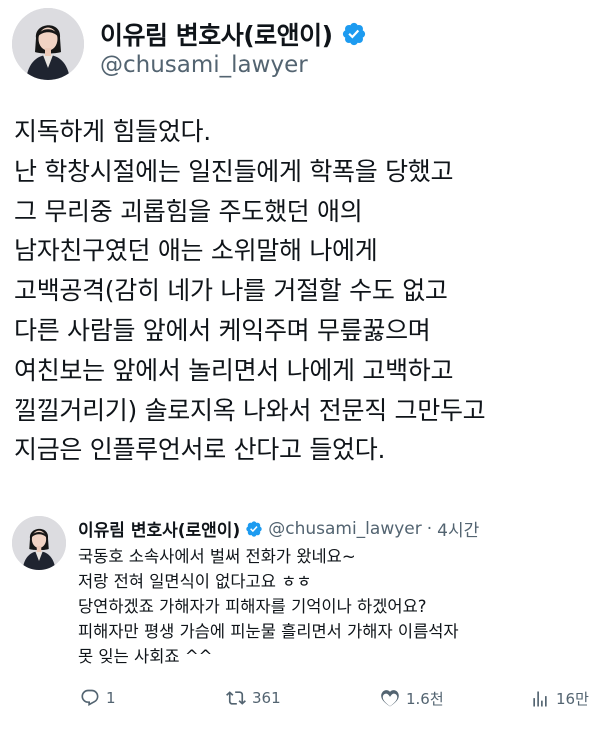 This screenshot has height=747, width=600. I want to click on retweet-icon, so click(236, 698).